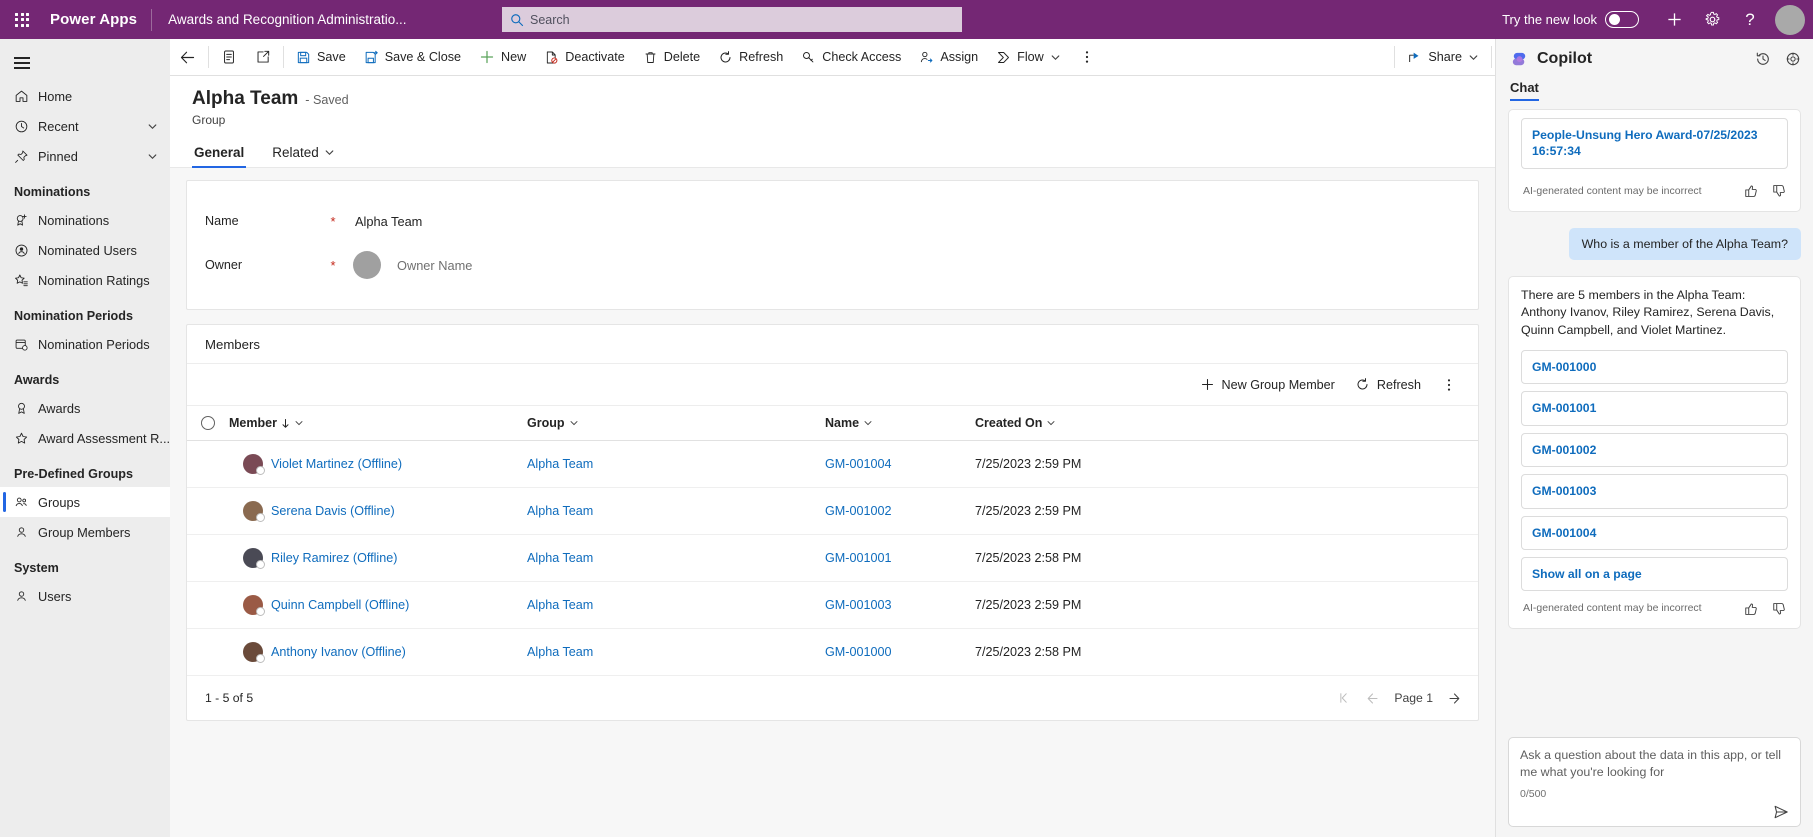 This screenshot has height=837, width=1813. What do you see at coordinates (412, 57) in the screenshot?
I see `save-and-close-button: Save & Close` at bounding box center [412, 57].